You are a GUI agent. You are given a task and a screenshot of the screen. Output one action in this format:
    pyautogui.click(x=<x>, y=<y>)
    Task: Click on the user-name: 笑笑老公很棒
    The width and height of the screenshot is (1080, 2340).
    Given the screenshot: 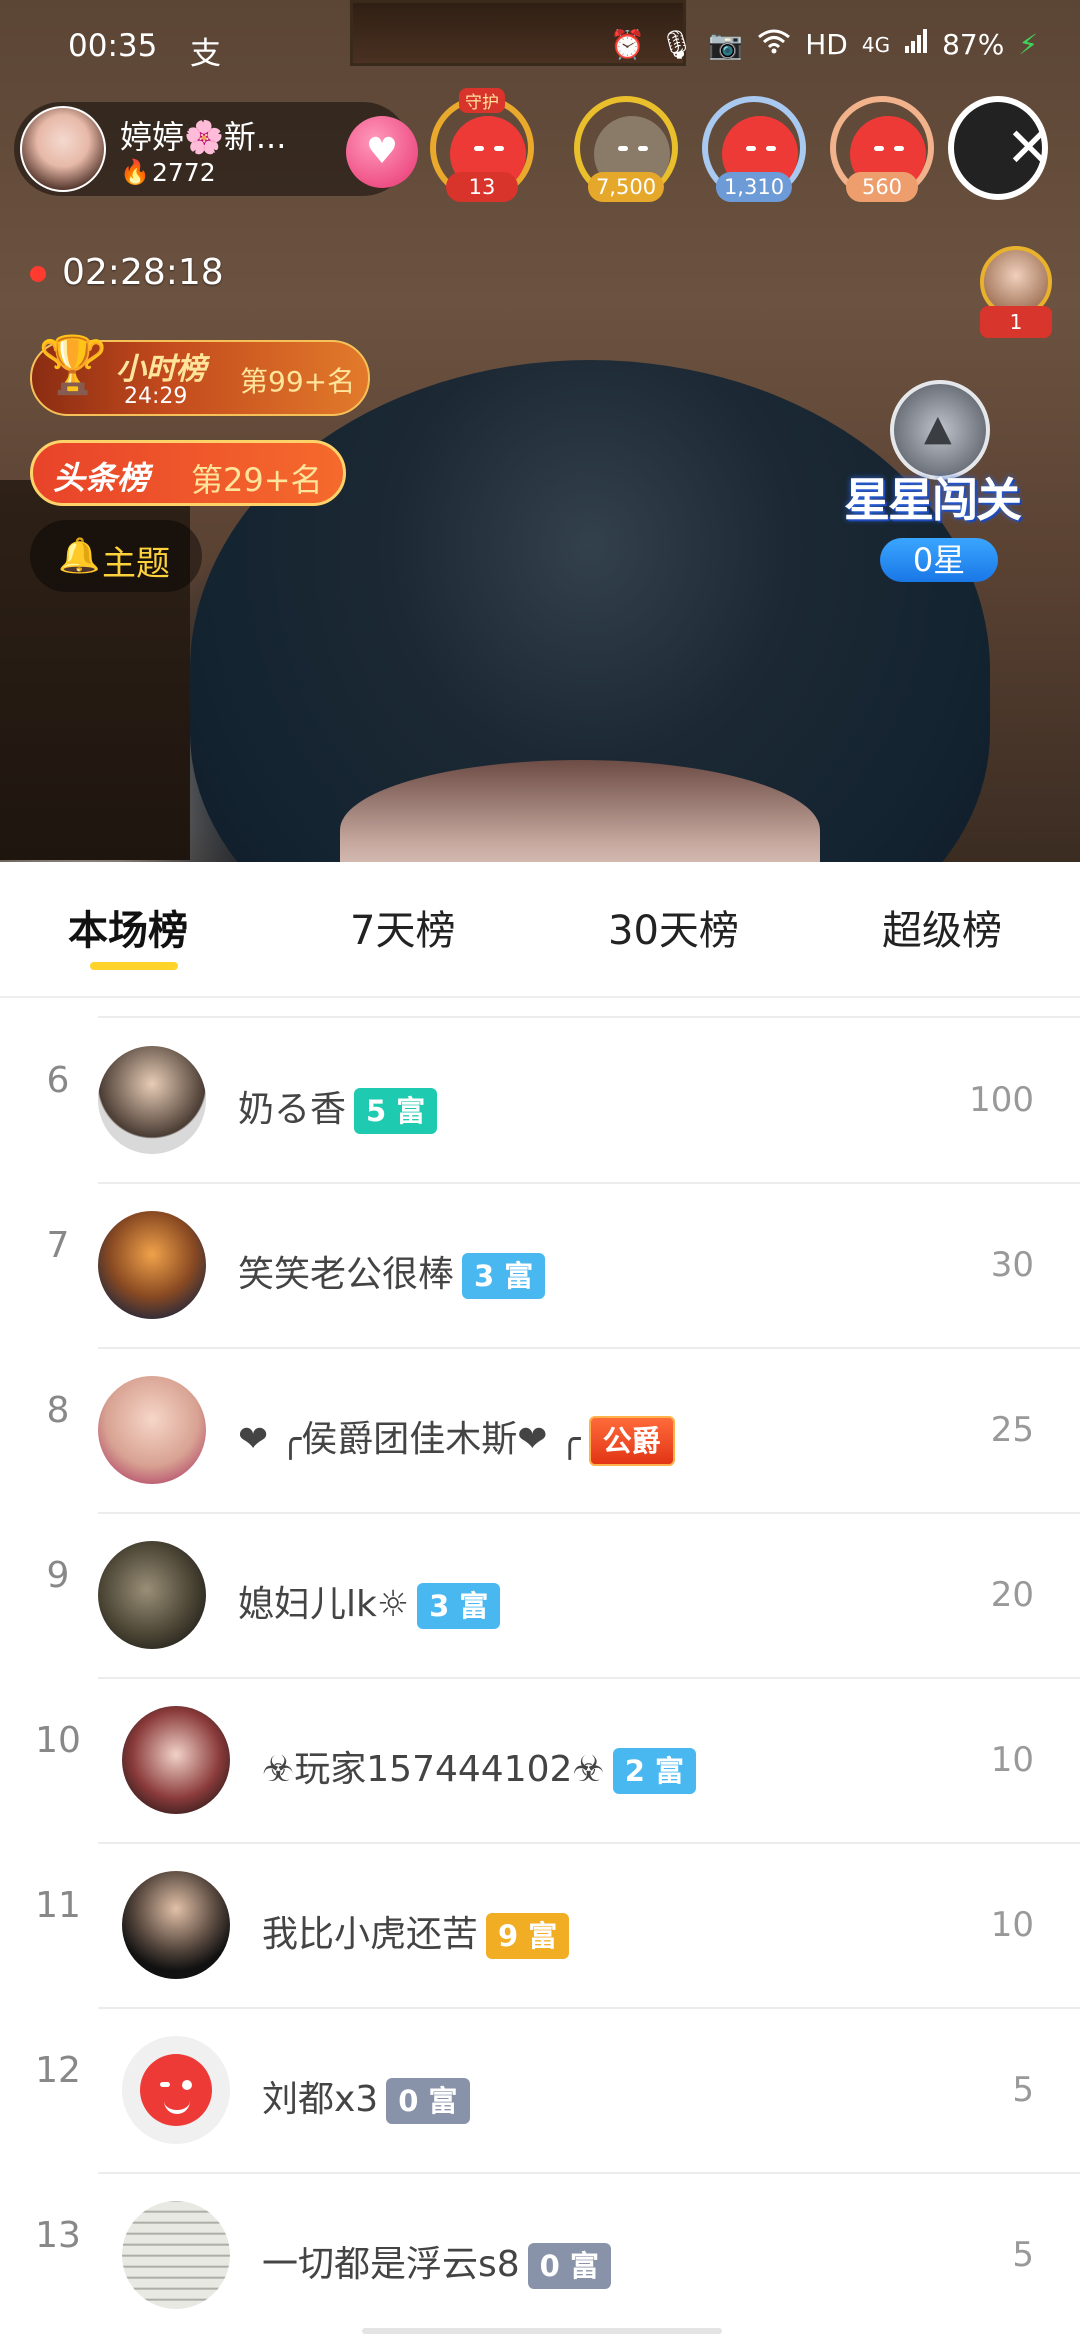 What is the action you would take?
    pyautogui.click(x=346, y=1274)
    